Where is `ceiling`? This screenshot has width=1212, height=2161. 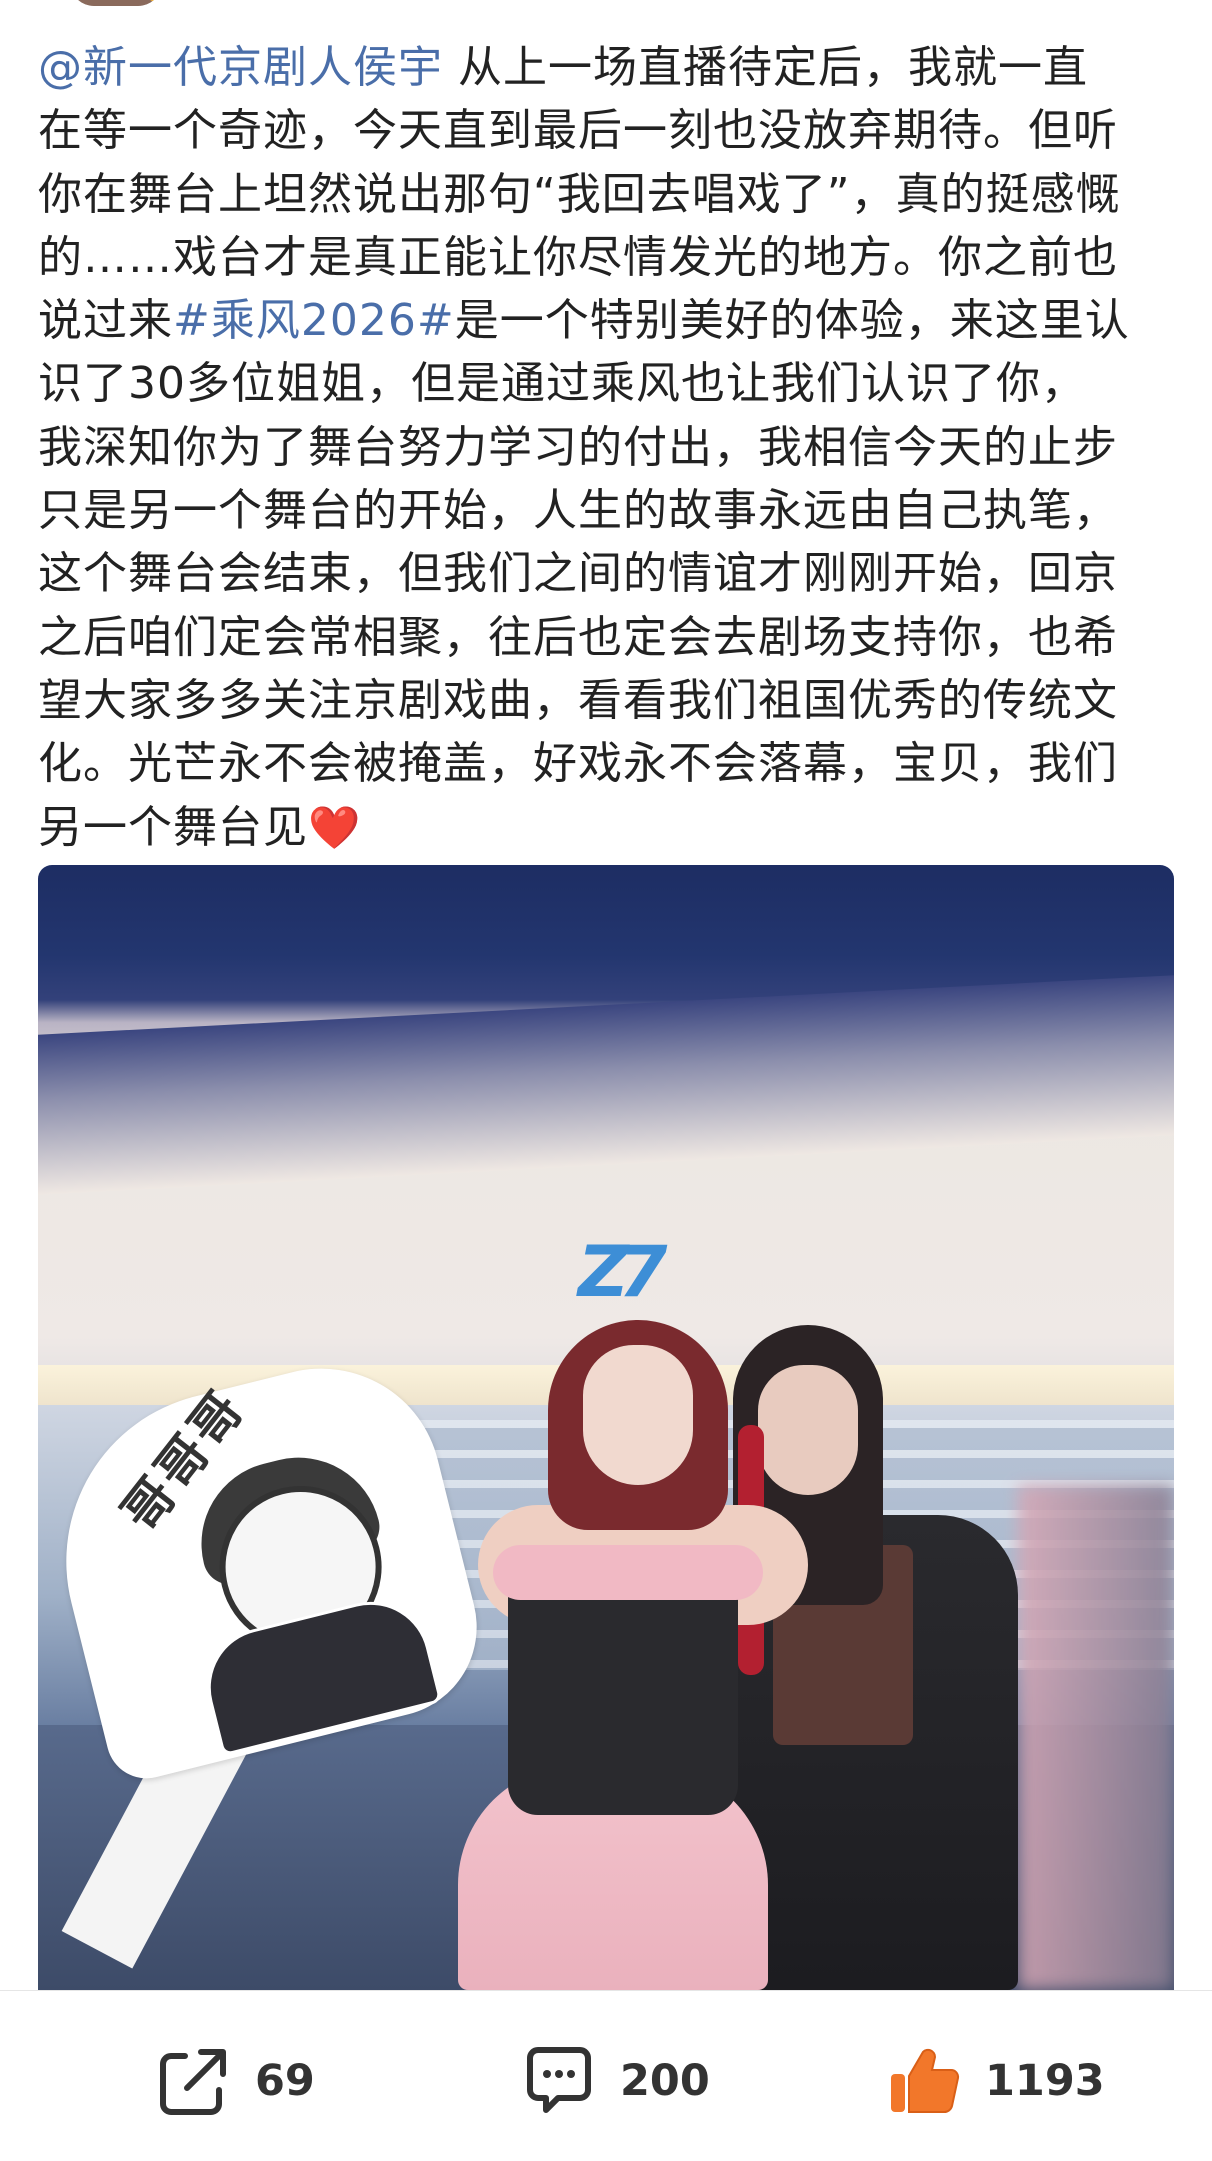 ceiling is located at coordinates (606, 1085).